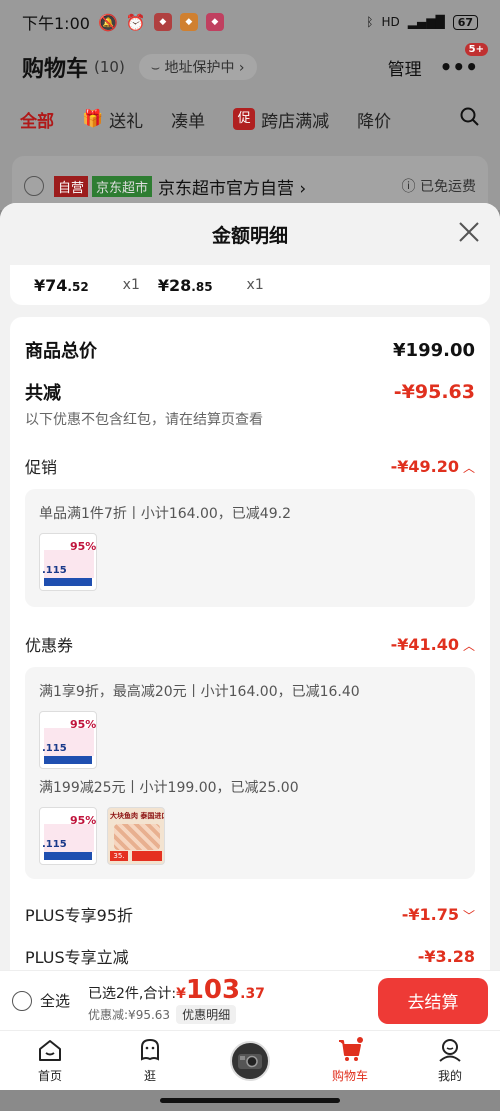 Image resolution: width=500 pixels, height=1111 pixels. I want to click on more-button: ••• 5+, so click(464, 61).